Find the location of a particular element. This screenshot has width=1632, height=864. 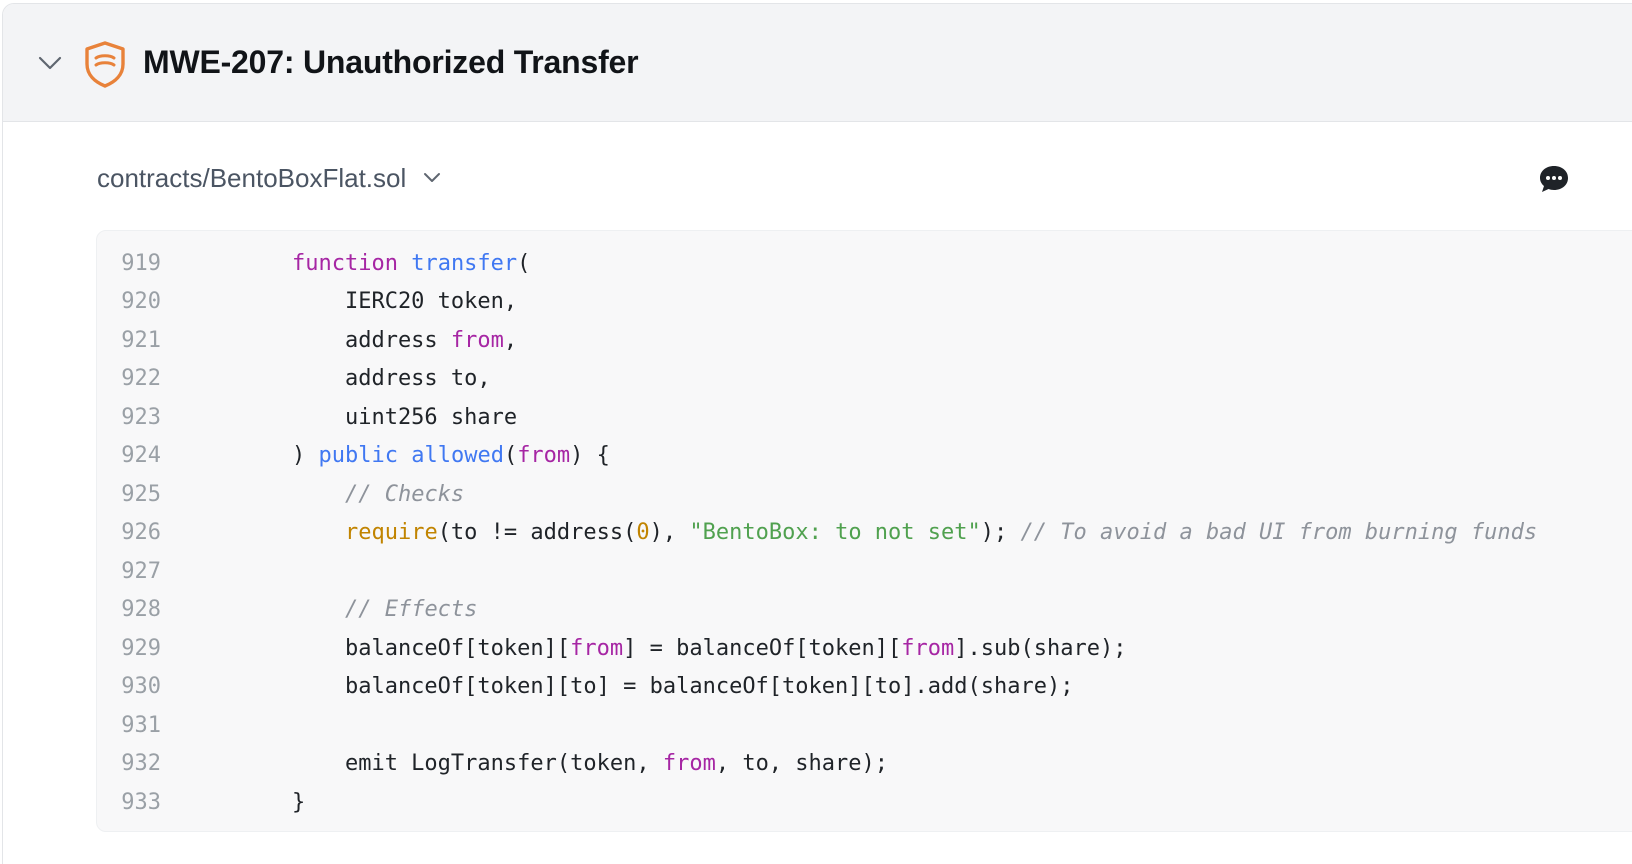

line-number: 925 is located at coordinates (141, 494).